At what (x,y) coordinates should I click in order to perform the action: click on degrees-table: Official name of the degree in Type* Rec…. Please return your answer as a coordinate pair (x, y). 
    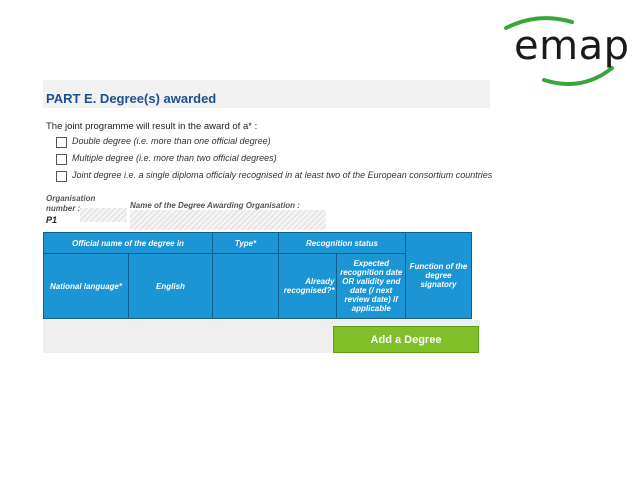
    Looking at the image, I should click on (257, 275).